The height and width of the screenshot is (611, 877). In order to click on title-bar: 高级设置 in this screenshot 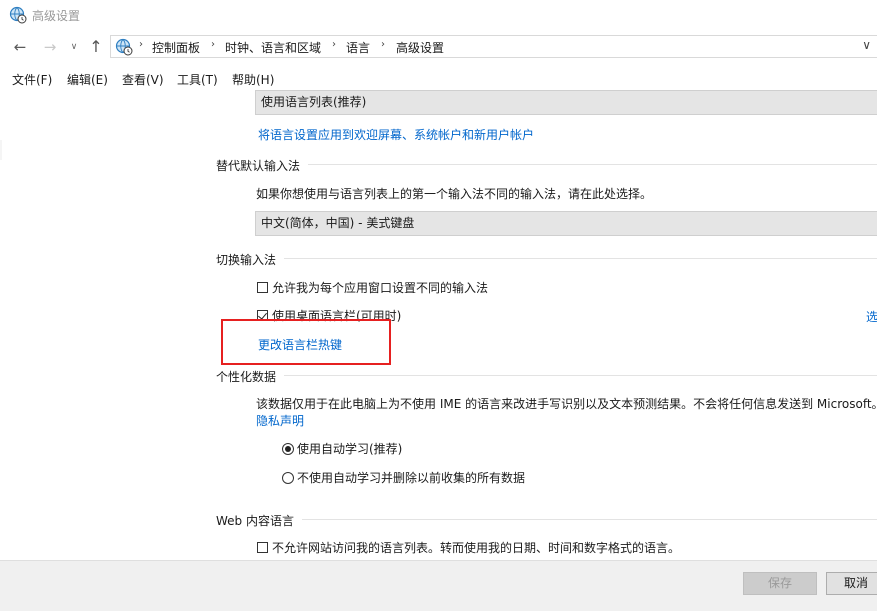, I will do `click(438, 15)`.